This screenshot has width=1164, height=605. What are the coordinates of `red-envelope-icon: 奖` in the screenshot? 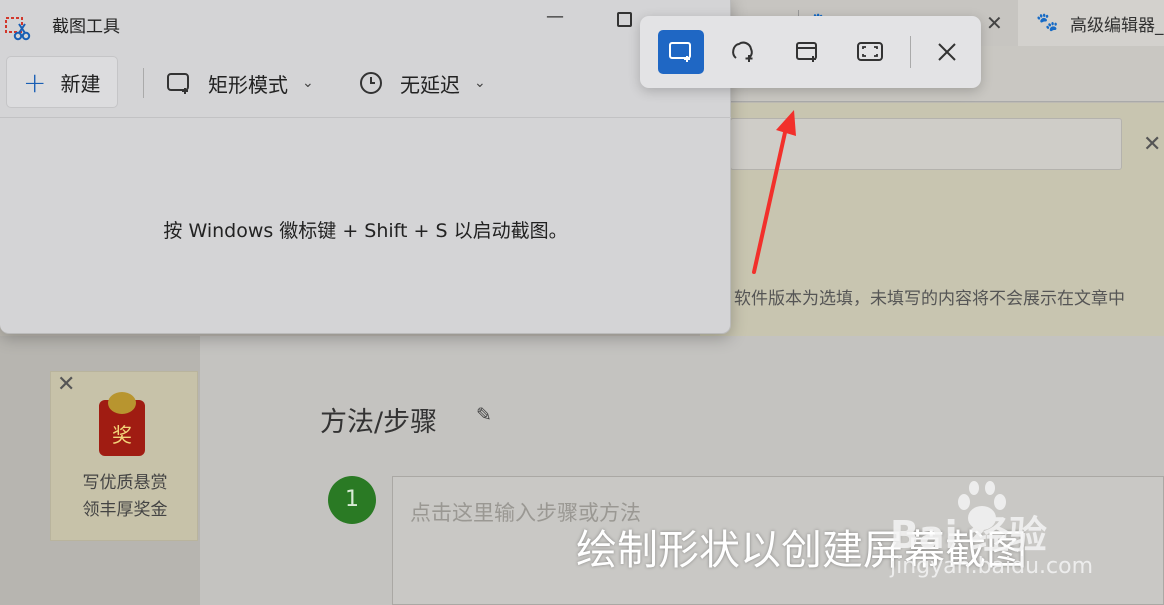 It's located at (122, 424).